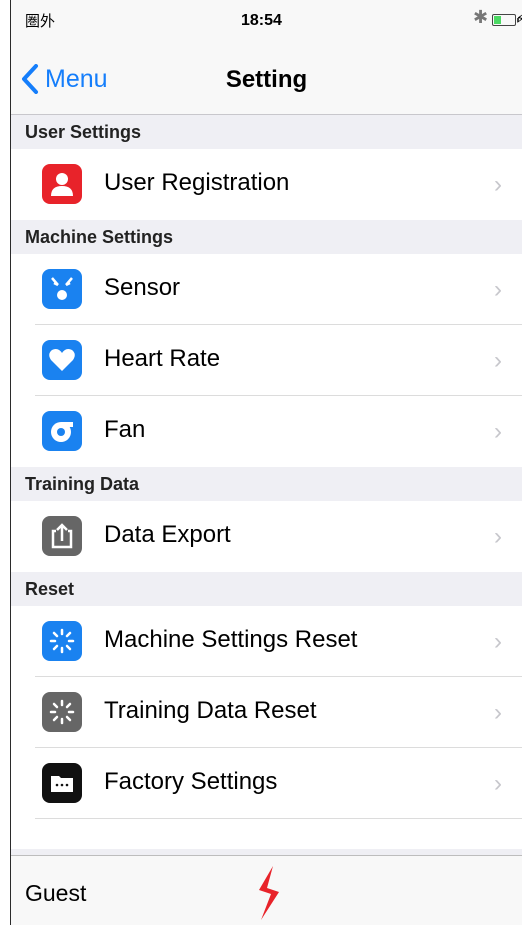 This screenshot has width=522, height=925. What do you see at coordinates (125, 429) in the screenshot?
I see `row-label: Fan` at bounding box center [125, 429].